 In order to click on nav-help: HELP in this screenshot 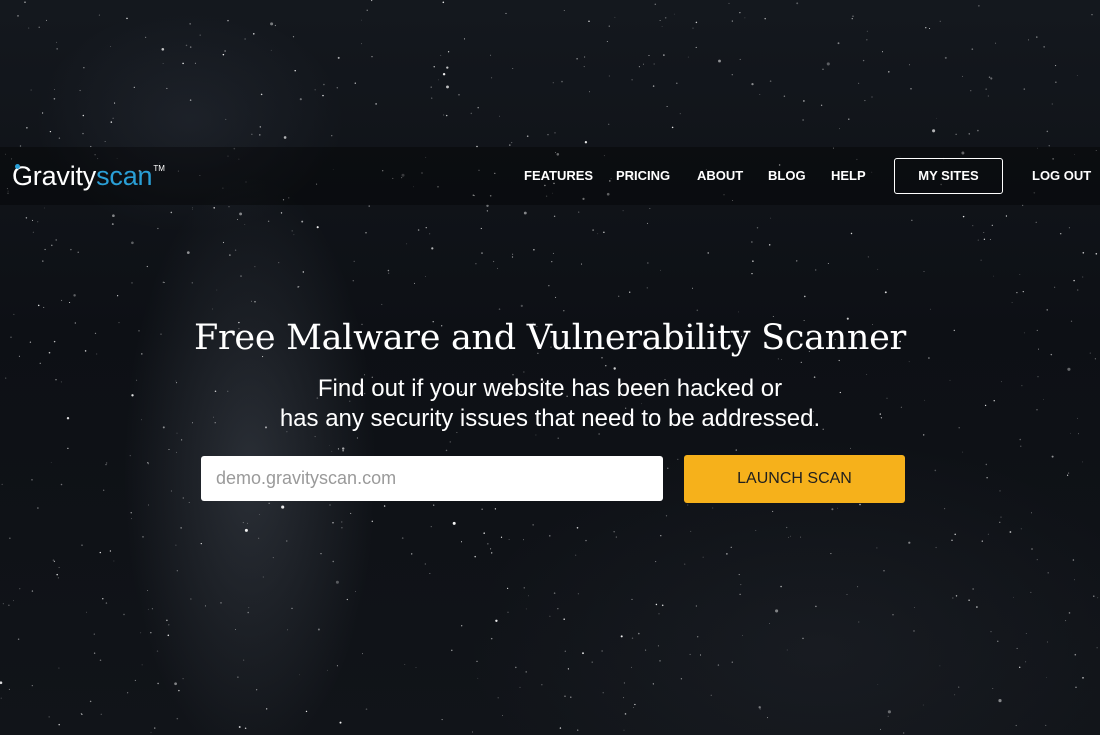, I will do `click(848, 176)`.